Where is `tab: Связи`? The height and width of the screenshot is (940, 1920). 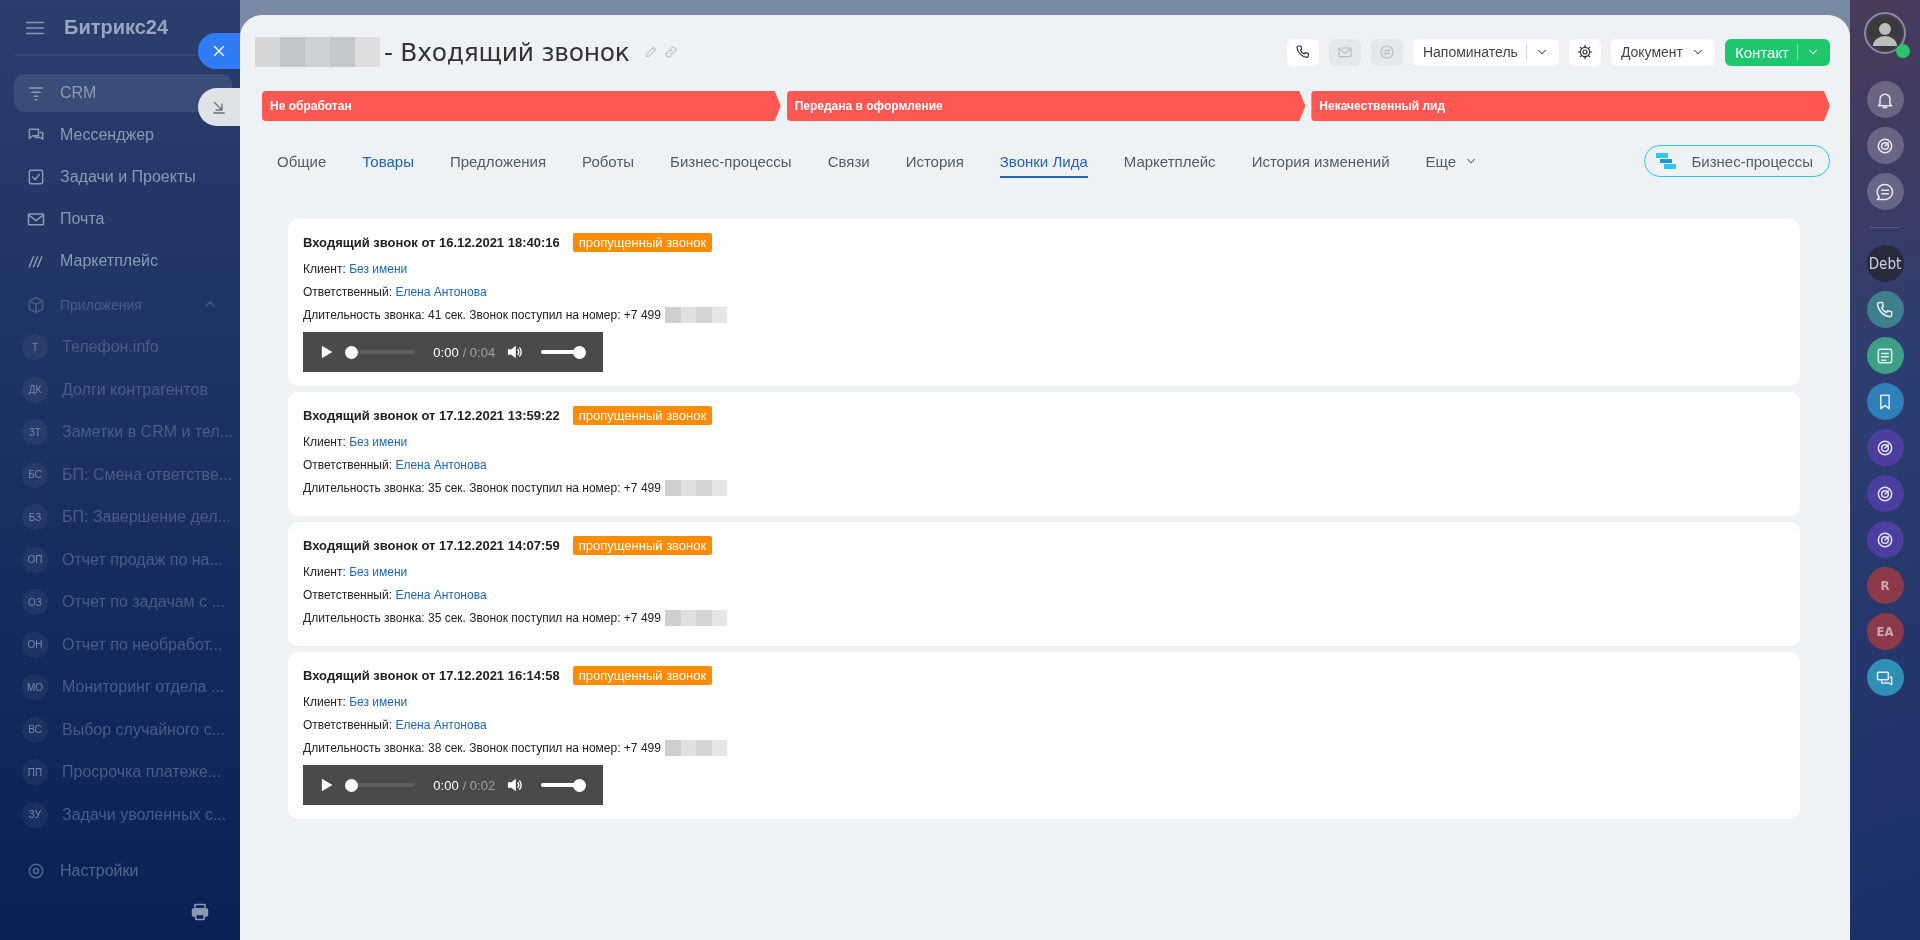 tab: Связи is located at coordinates (848, 161).